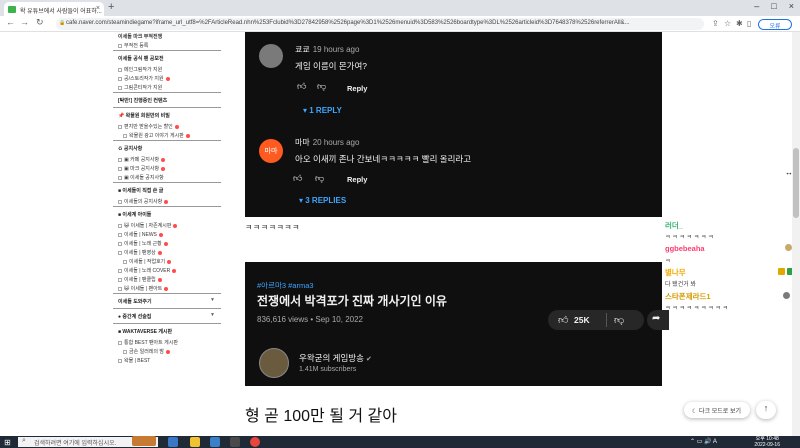 Image resolution: width=800 pixels, height=448 pixels. I want to click on sidebar-menu-item: 편지만 받을수있는 할인, so click(167, 126).